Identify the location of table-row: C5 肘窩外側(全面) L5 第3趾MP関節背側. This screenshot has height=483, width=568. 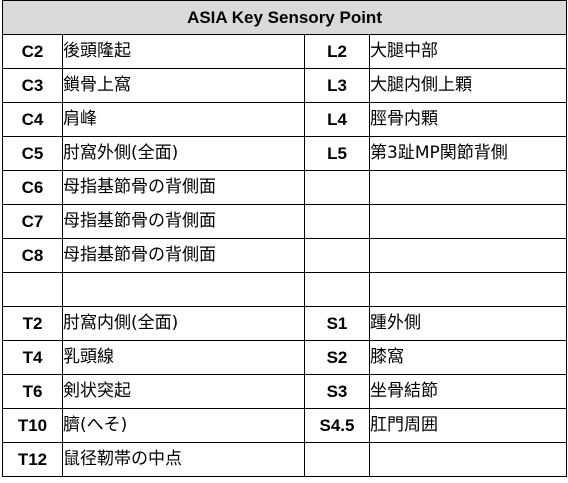
(285, 153).